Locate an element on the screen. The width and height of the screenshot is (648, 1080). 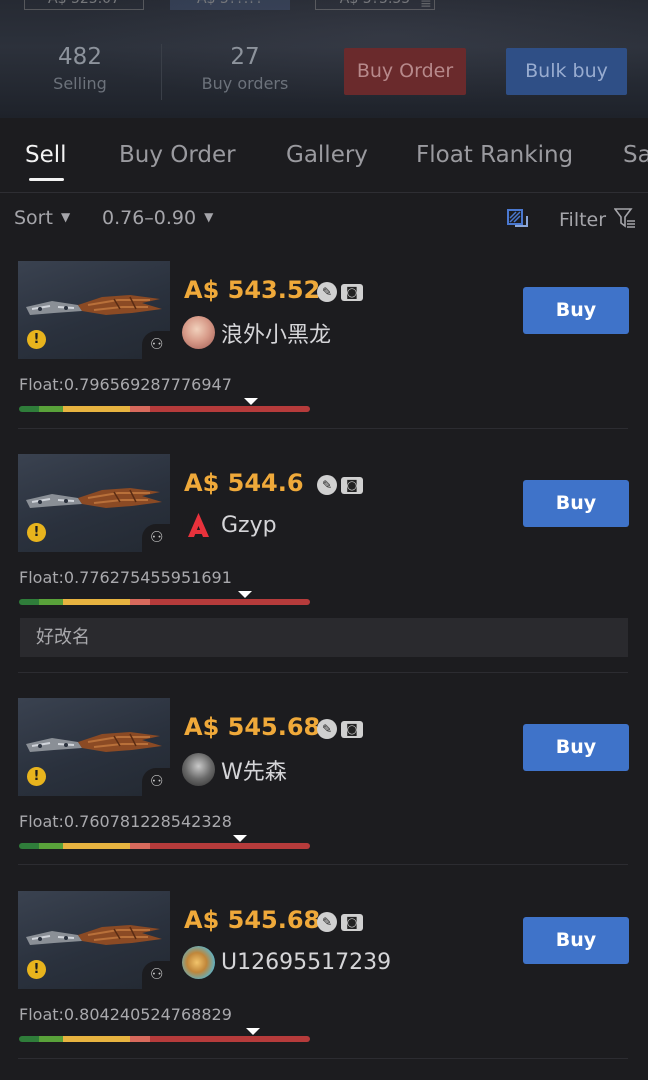
float-value-text: Float:0.796569287776947 is located at coordinates (125, 384).